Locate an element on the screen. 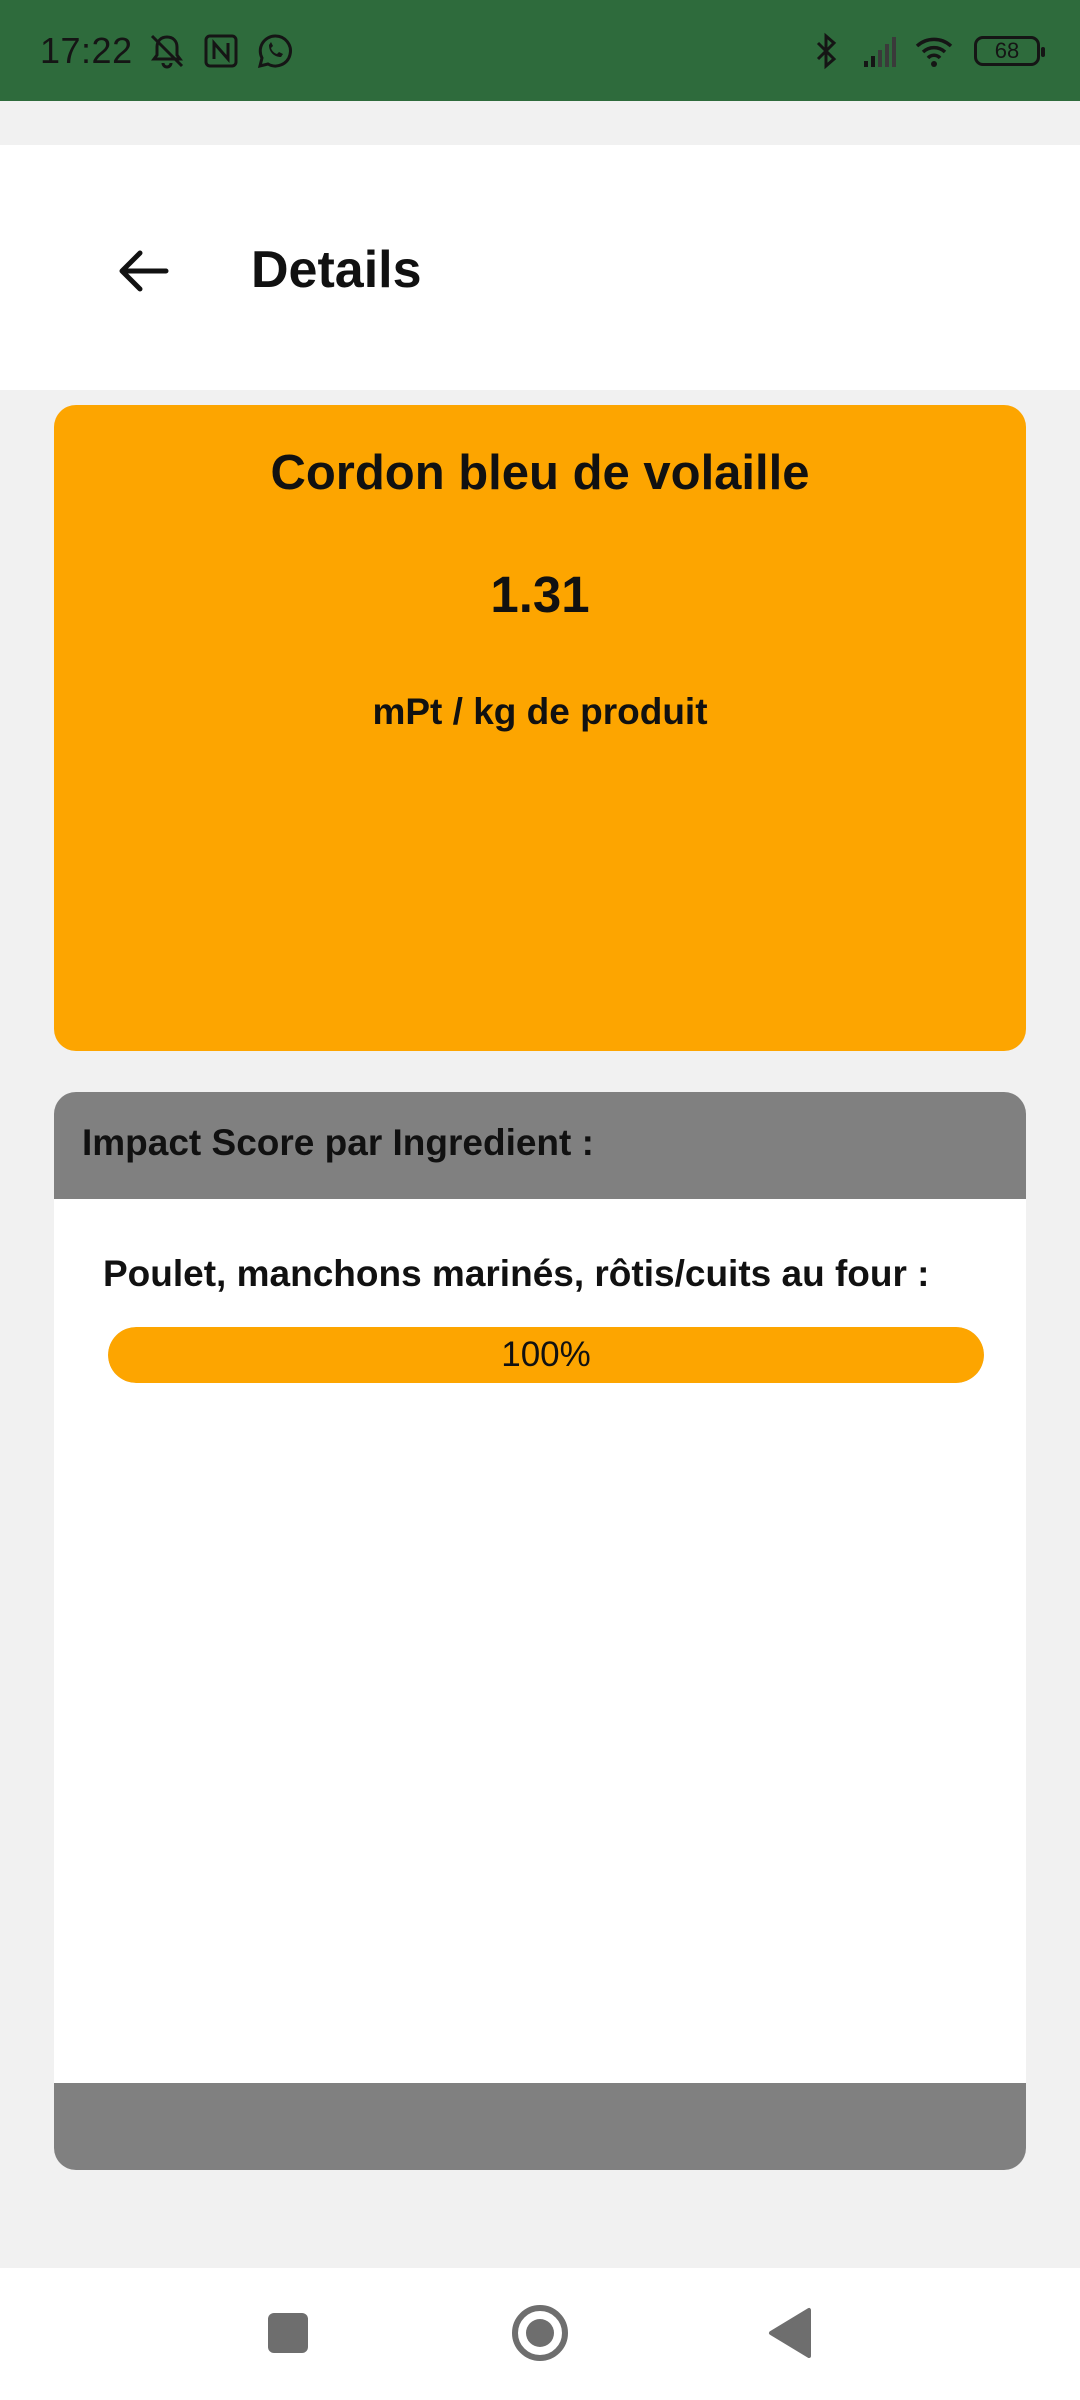 The width and height of the screenshot is (1080, 2400). ingredient-progress-bar: 100% is located at coordinates (546, 1355).